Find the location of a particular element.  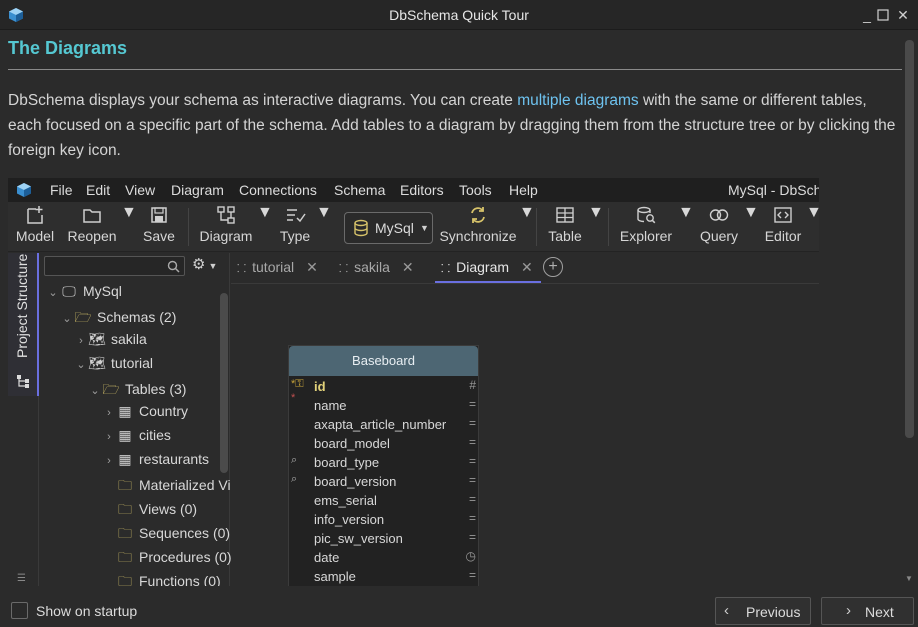

tab-diagram: ⸬ Diagram ✕ is located at coordinates (488, 268).